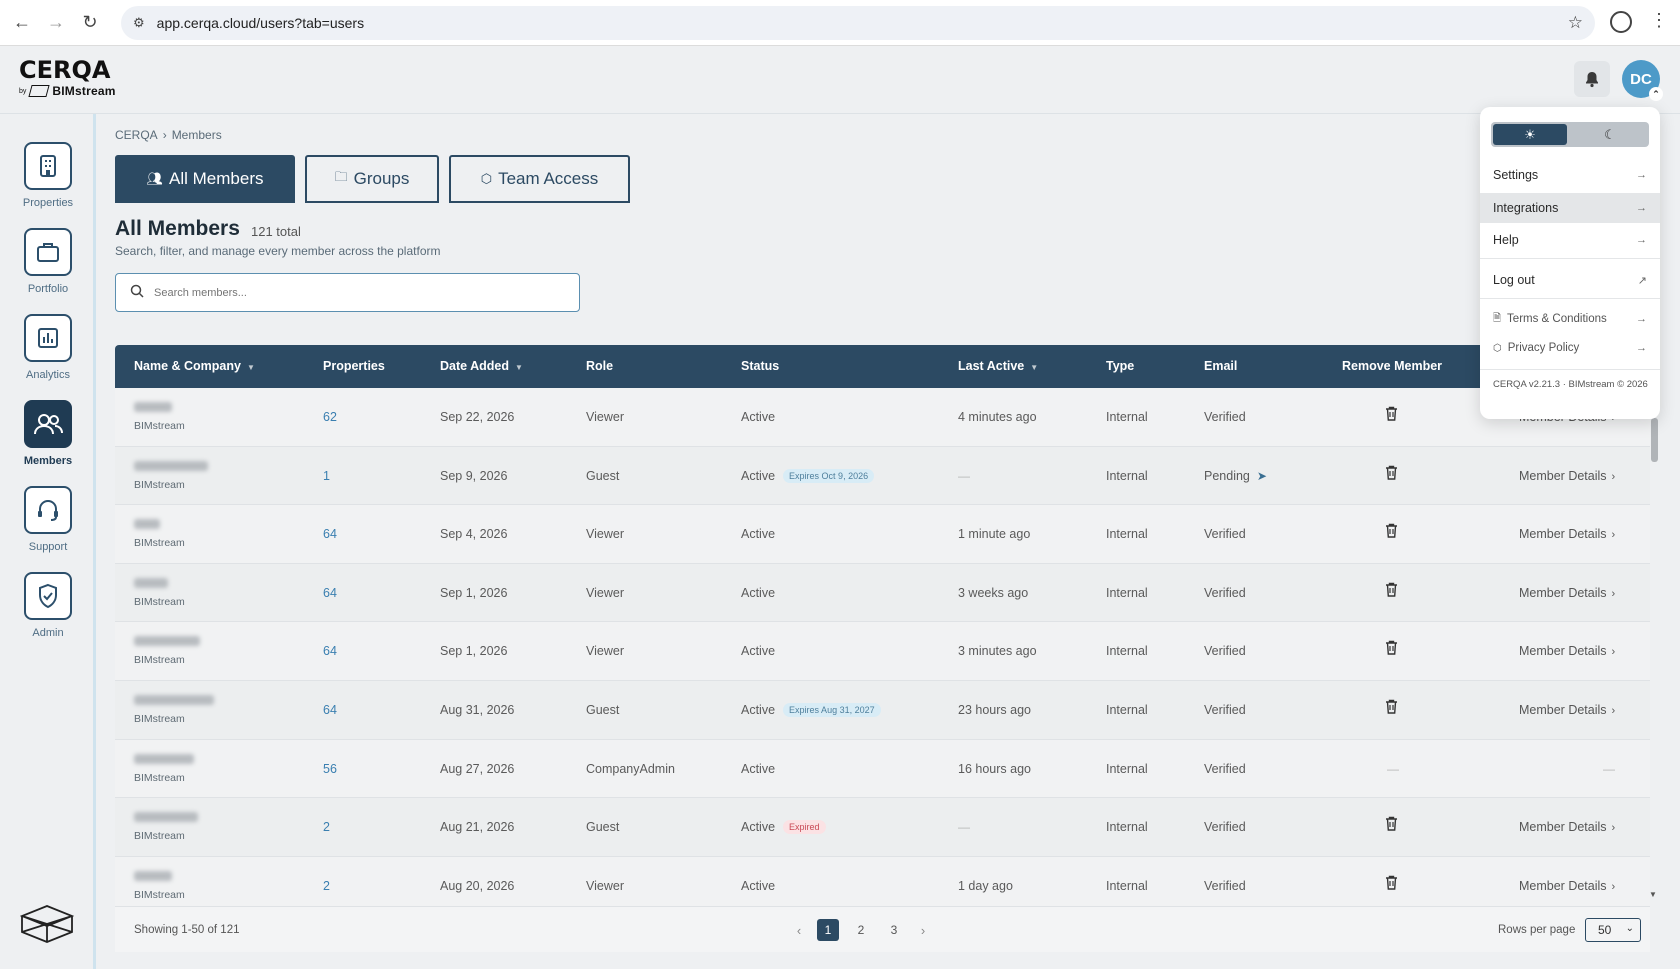 This screenshot has width=1680, height=969. Describe the element at coordinates (1613, 930) in the screenshot. I see `rows-per-page-select: 50 ⌄` at that location.